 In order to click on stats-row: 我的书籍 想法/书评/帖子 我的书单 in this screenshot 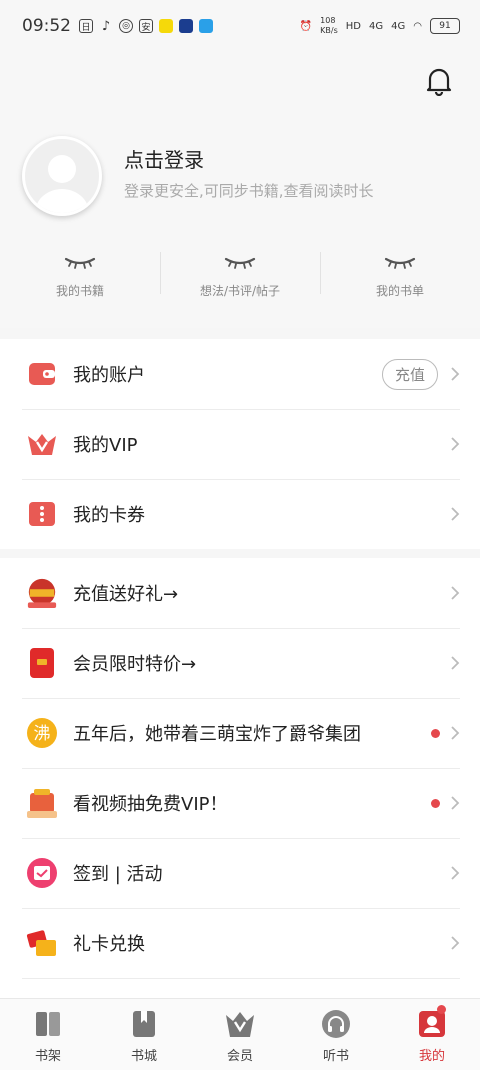, I will do `click(240, 278)`.